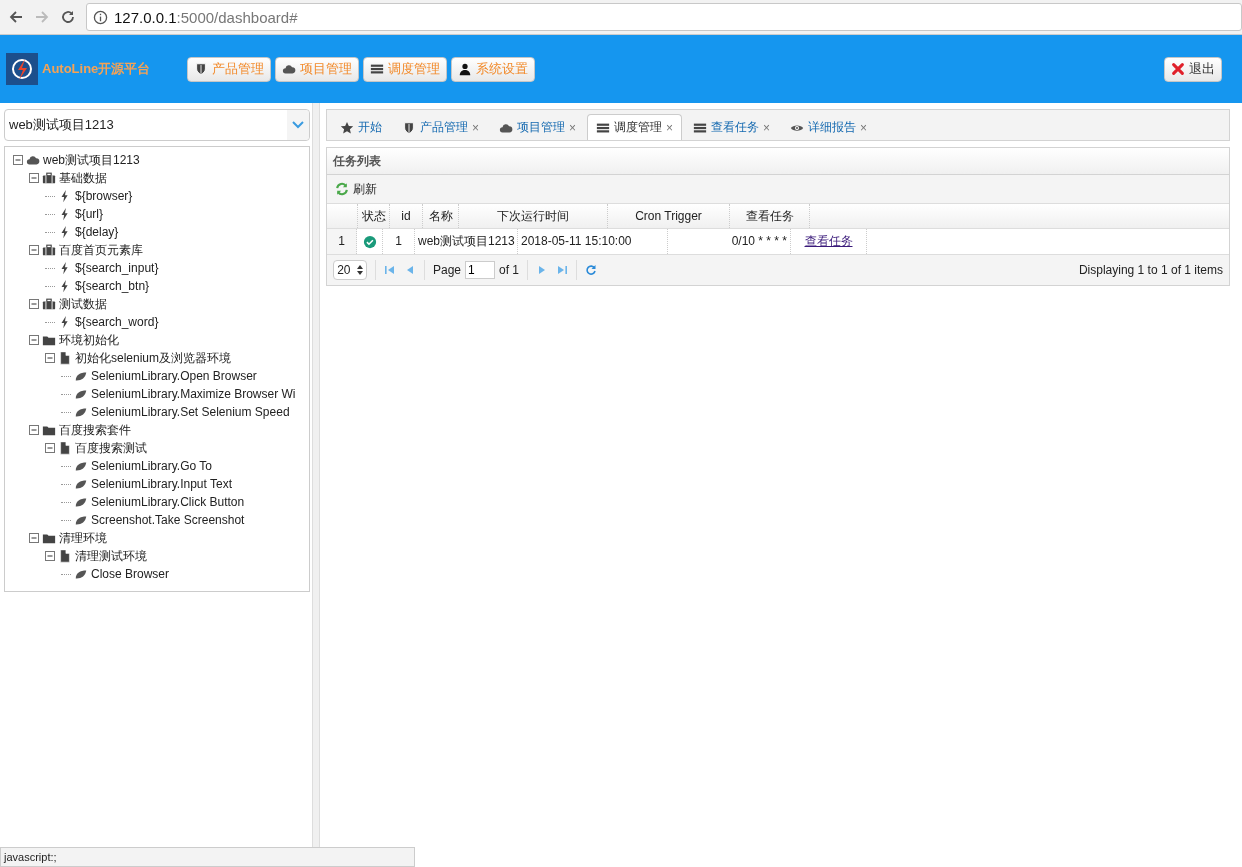  I want to click on tree-item: ${search_btn}, so click(112, 286).